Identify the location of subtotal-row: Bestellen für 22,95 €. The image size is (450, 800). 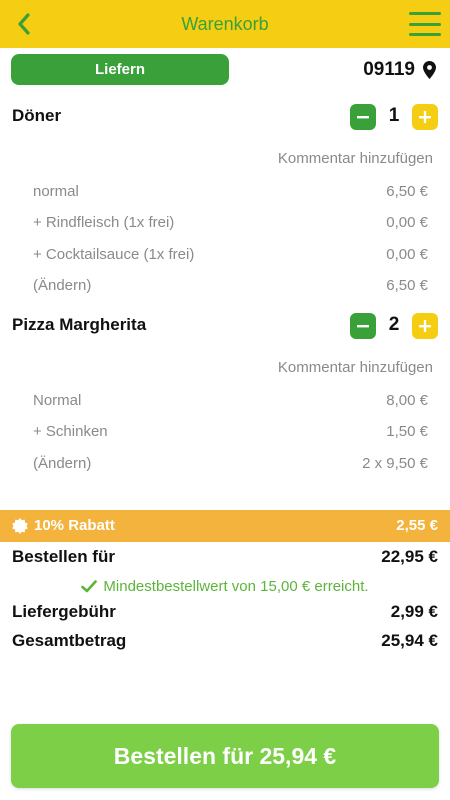
(225, 558).